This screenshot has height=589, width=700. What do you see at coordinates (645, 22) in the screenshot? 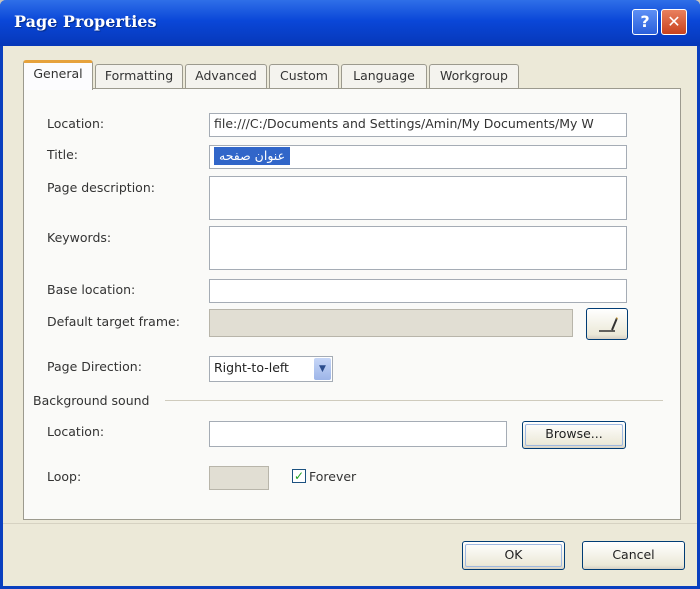
I see `help-icon: ?` at bounding box center [645, 22].